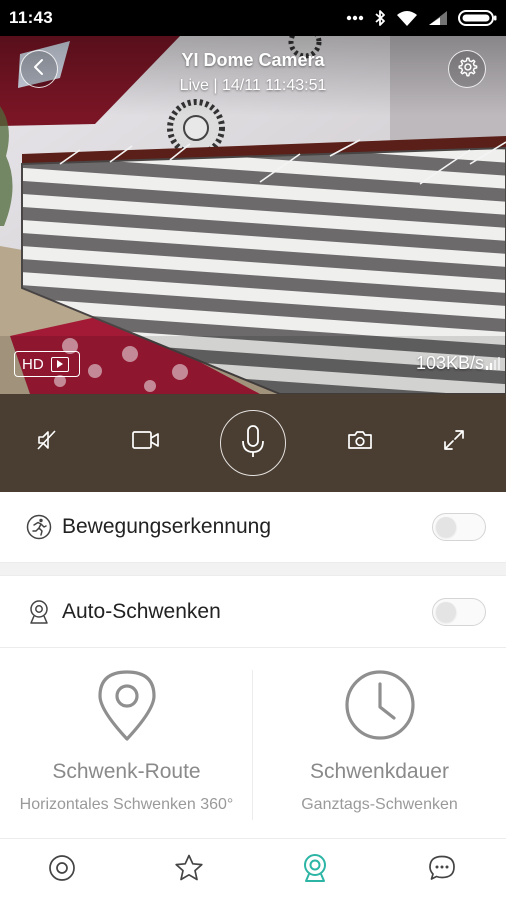 The height and width of the screenshot is (900, 506). I want to click on quality-toggle-button: HD, so click(47, 364).